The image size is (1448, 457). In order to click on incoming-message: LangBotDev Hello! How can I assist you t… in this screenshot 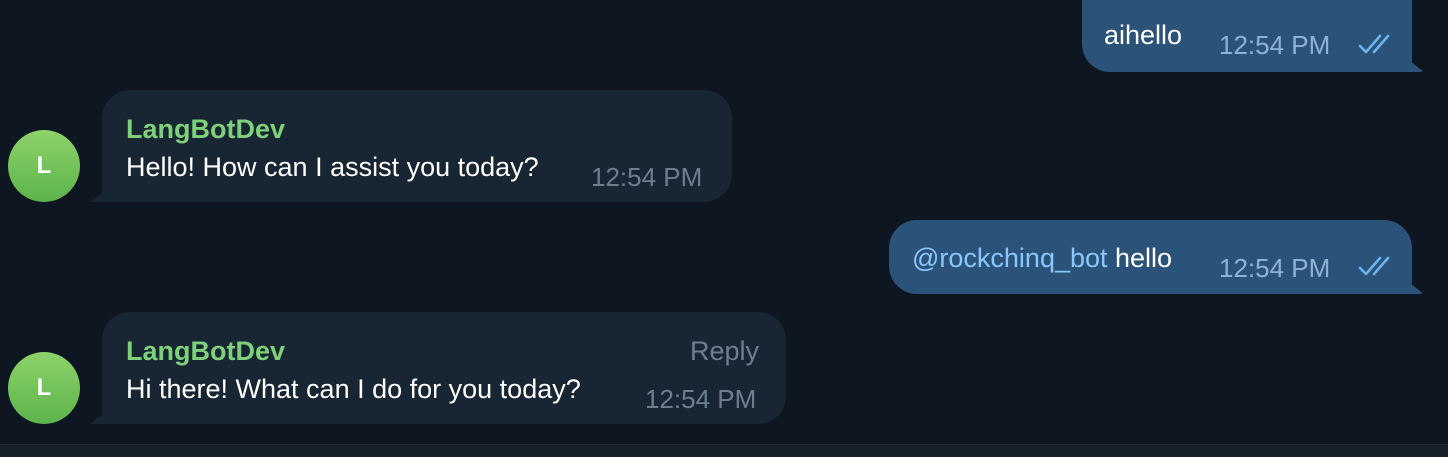, I will do `click(411, 146)`.